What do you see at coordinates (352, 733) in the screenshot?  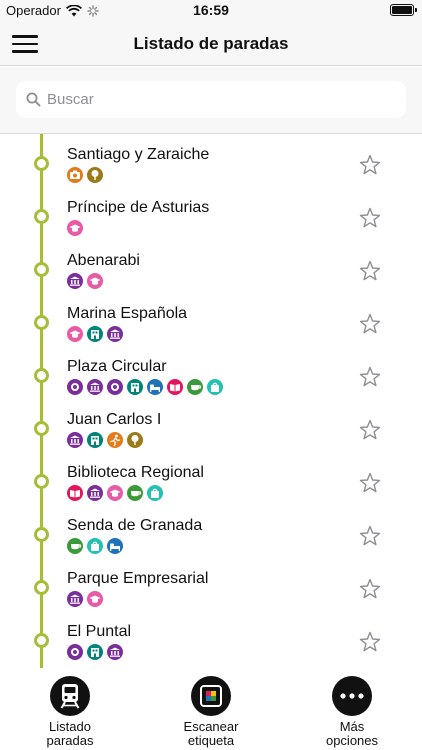 I see `tab-label-more-options: Más opciones` at bounding box center [352, 733].